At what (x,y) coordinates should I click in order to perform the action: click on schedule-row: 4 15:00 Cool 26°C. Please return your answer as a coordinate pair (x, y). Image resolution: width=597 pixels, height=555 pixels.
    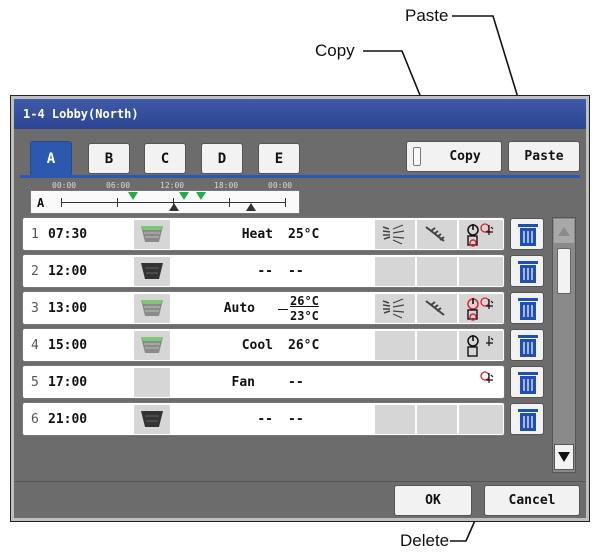
    Looking at the image, I should click on (263, 345).